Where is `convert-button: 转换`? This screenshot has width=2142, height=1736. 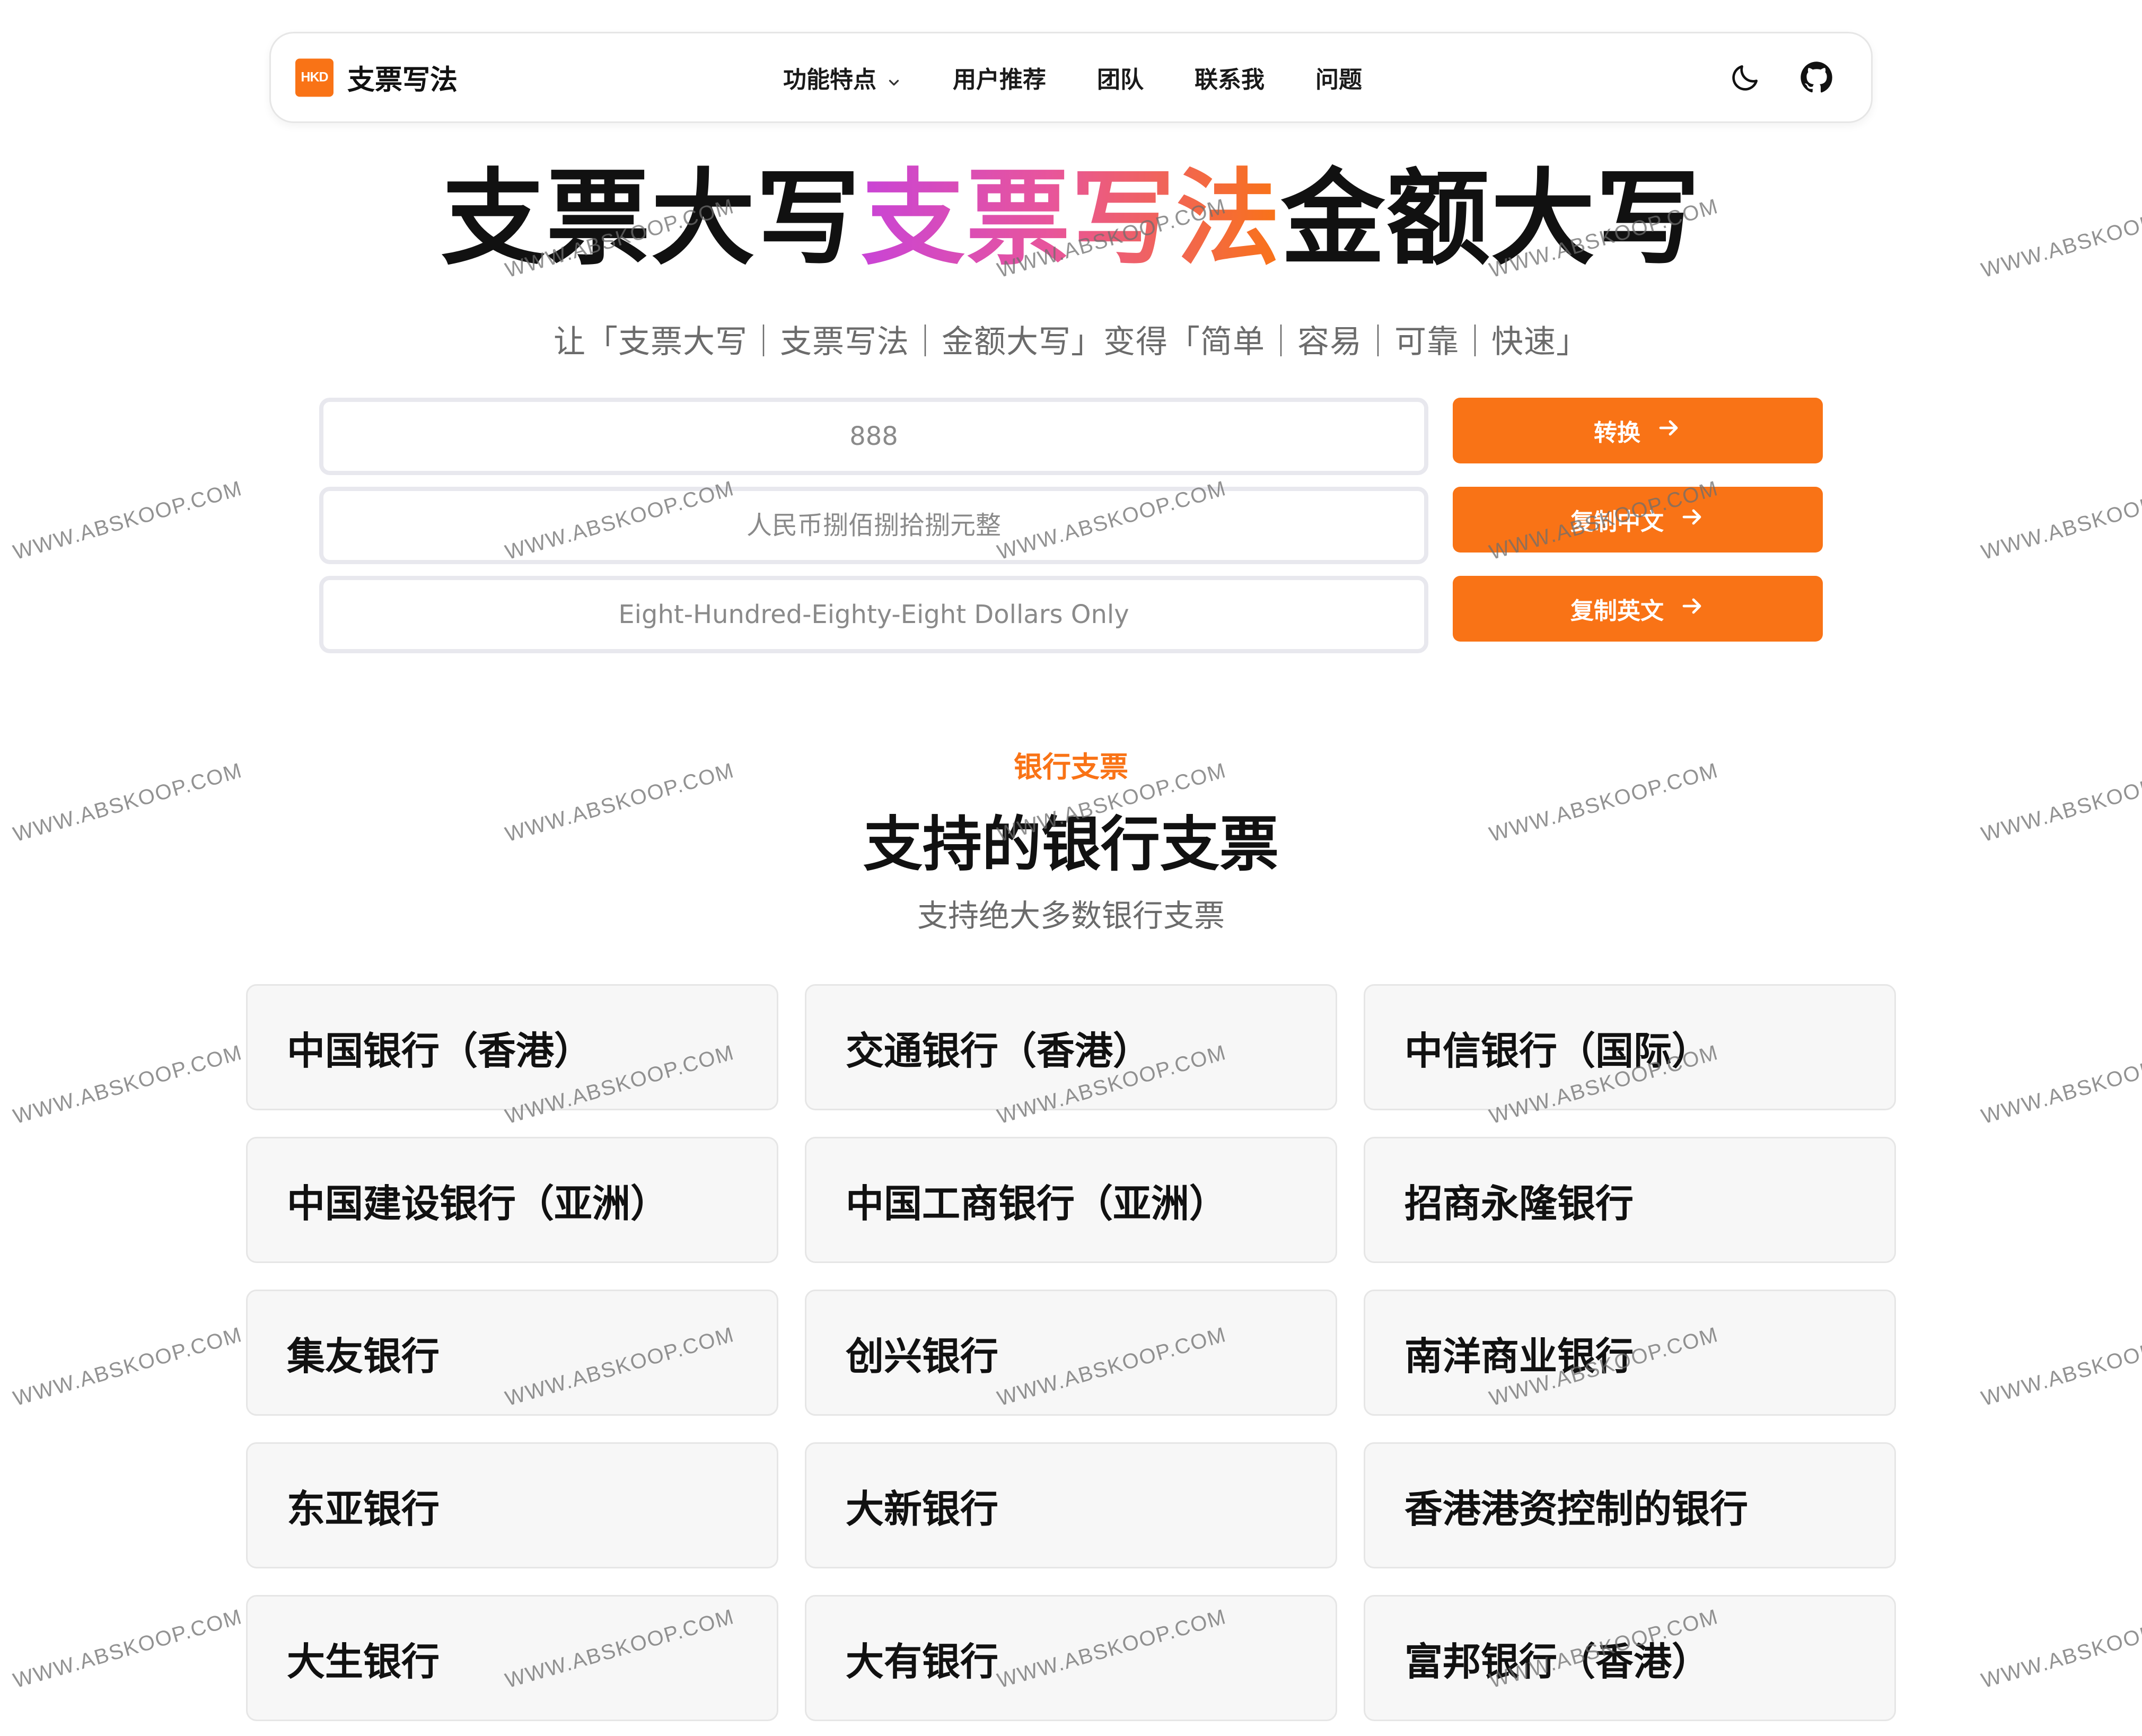
convert-button: 转换 is located at coordinates (1638, 430).